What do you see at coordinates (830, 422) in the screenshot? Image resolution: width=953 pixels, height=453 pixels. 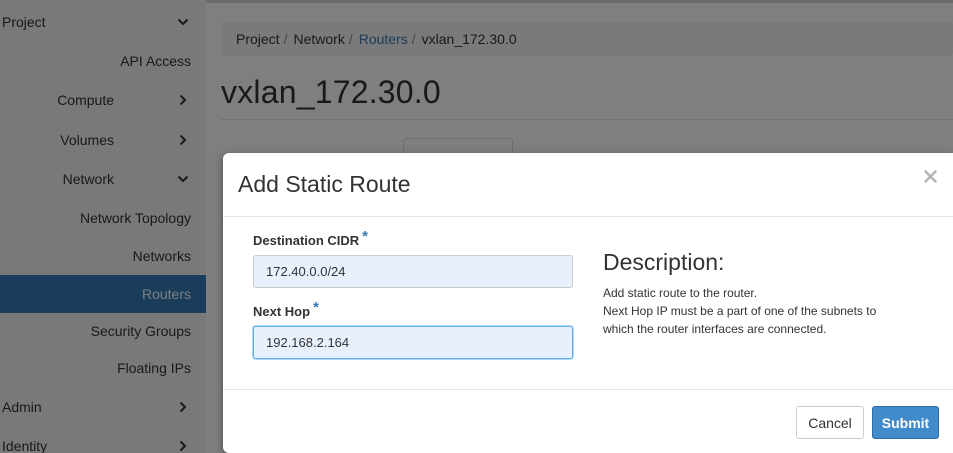 I see `cancel-button: Cancel` at bounding box center [830, 422].